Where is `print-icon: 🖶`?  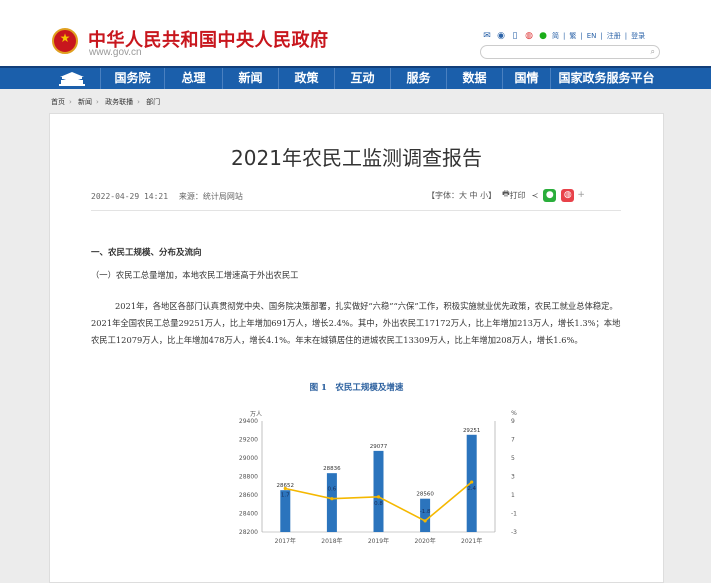 print-icon: 🖶 is located at coordinates (506, 195).